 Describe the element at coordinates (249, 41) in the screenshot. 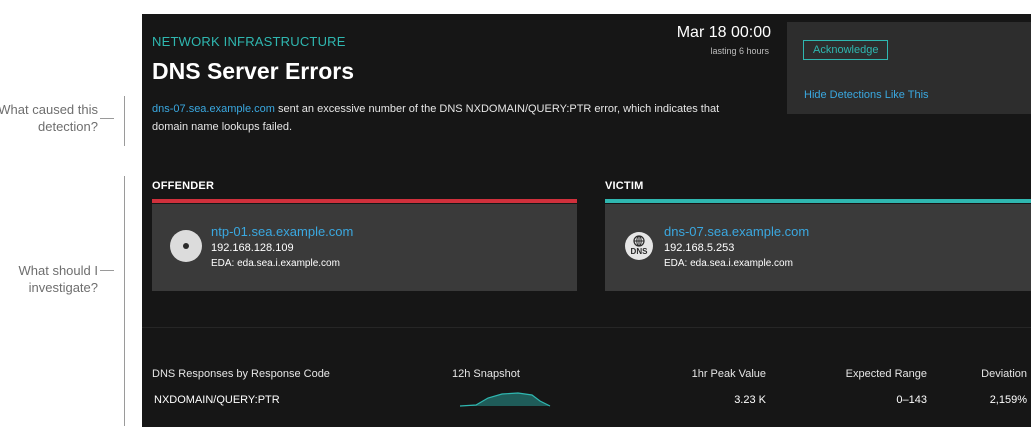

I see `detection-category: NETWORK INFRASTRUCTURE` at that location.